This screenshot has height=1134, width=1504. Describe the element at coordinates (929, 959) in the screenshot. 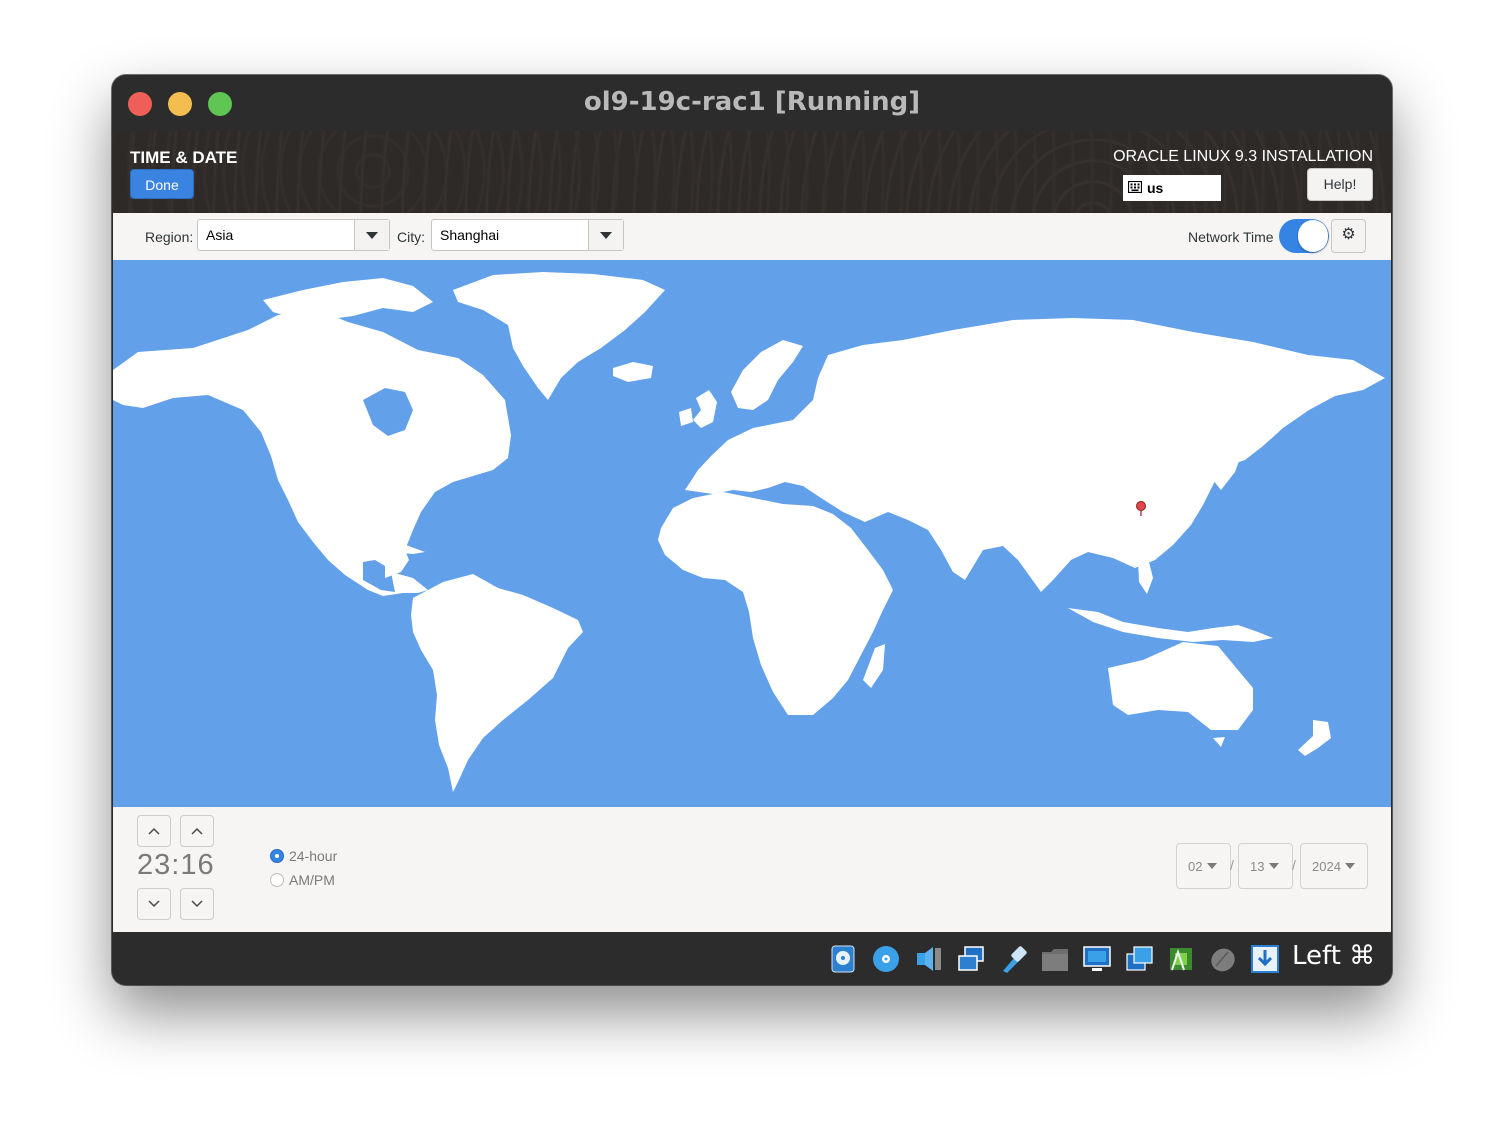

I see `audio-icon` at that location.